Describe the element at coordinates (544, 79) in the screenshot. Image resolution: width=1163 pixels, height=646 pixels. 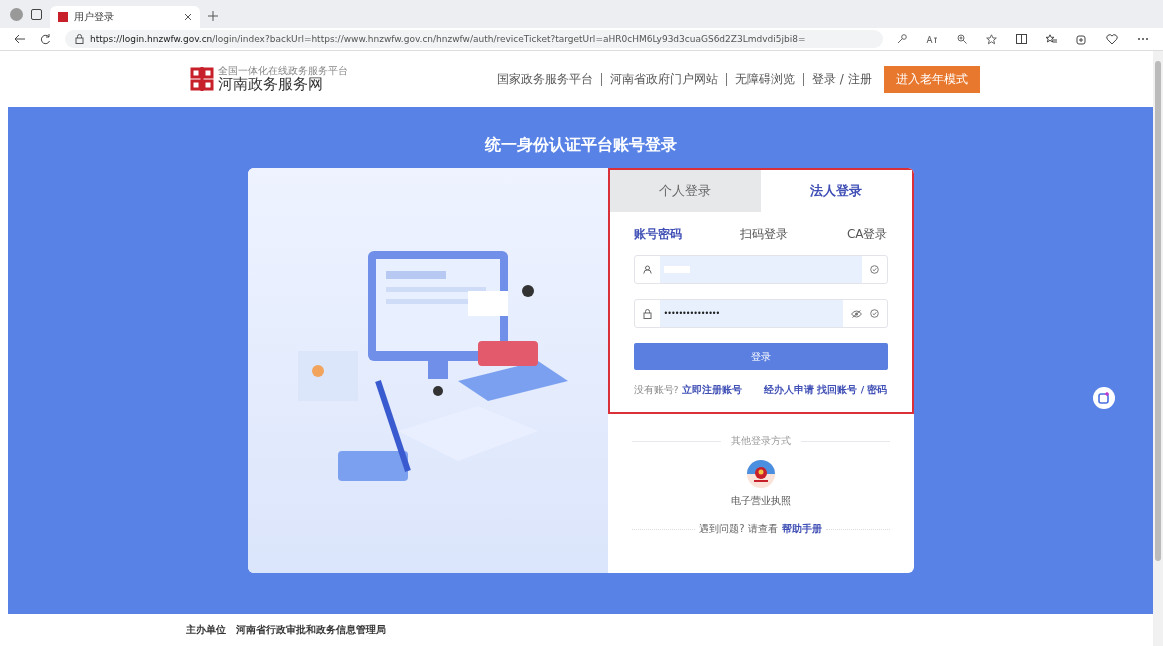
I see `nav-link: 国家政务服务平台` at that location.